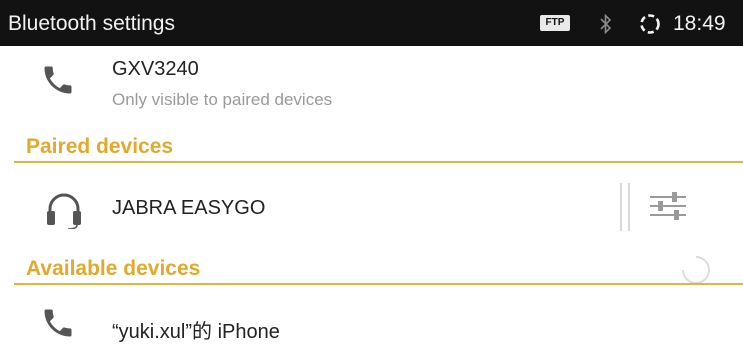 This screenshot has width=743, height=363. What do you see at coordinates (155, 69) in the screenshot?
I see `device-name: GXV3240` at bounding box center [155, 69].